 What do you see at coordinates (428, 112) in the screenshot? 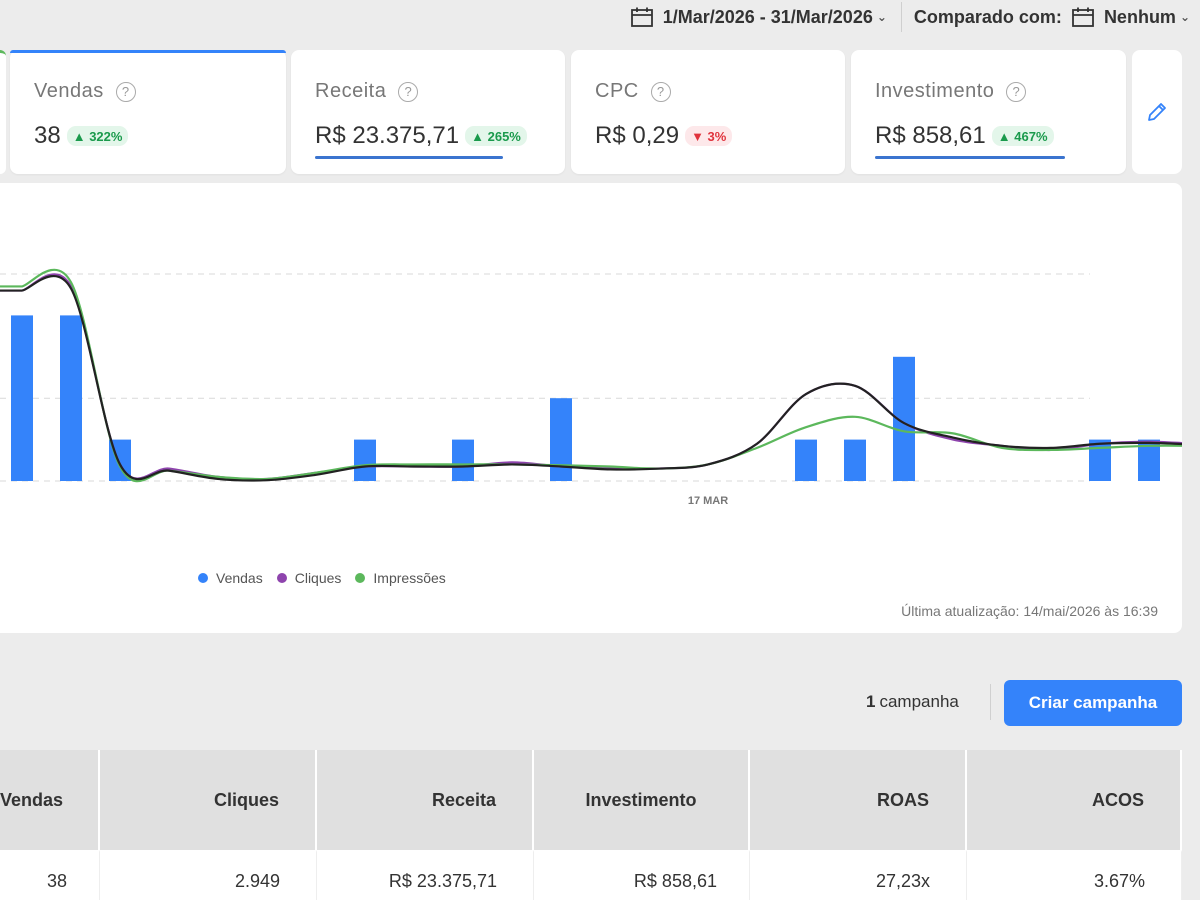
I see `kpi-card-receita: Receita? R$ 23.375,71 ▲ 265%` at bounding box center [428, 112].